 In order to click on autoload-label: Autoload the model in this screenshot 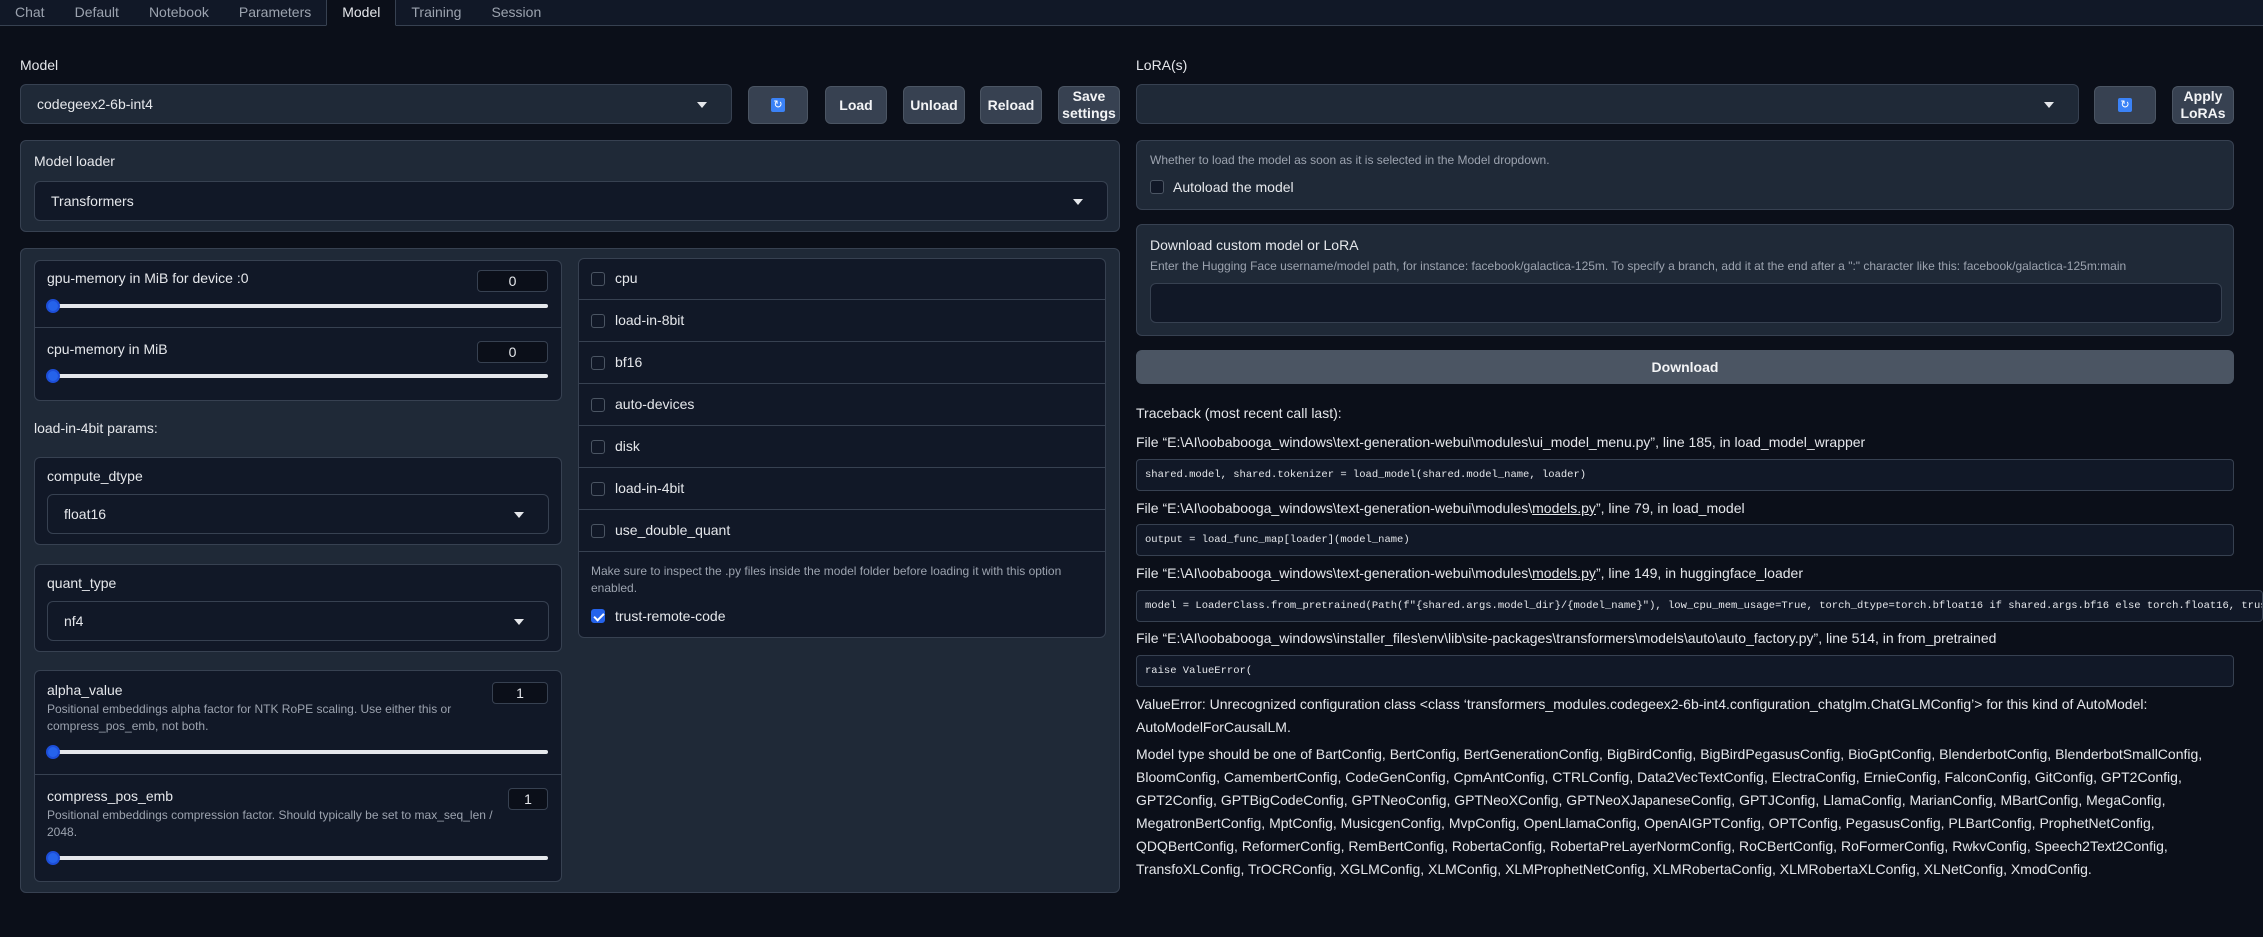, I will do `click(1233, 187)`.